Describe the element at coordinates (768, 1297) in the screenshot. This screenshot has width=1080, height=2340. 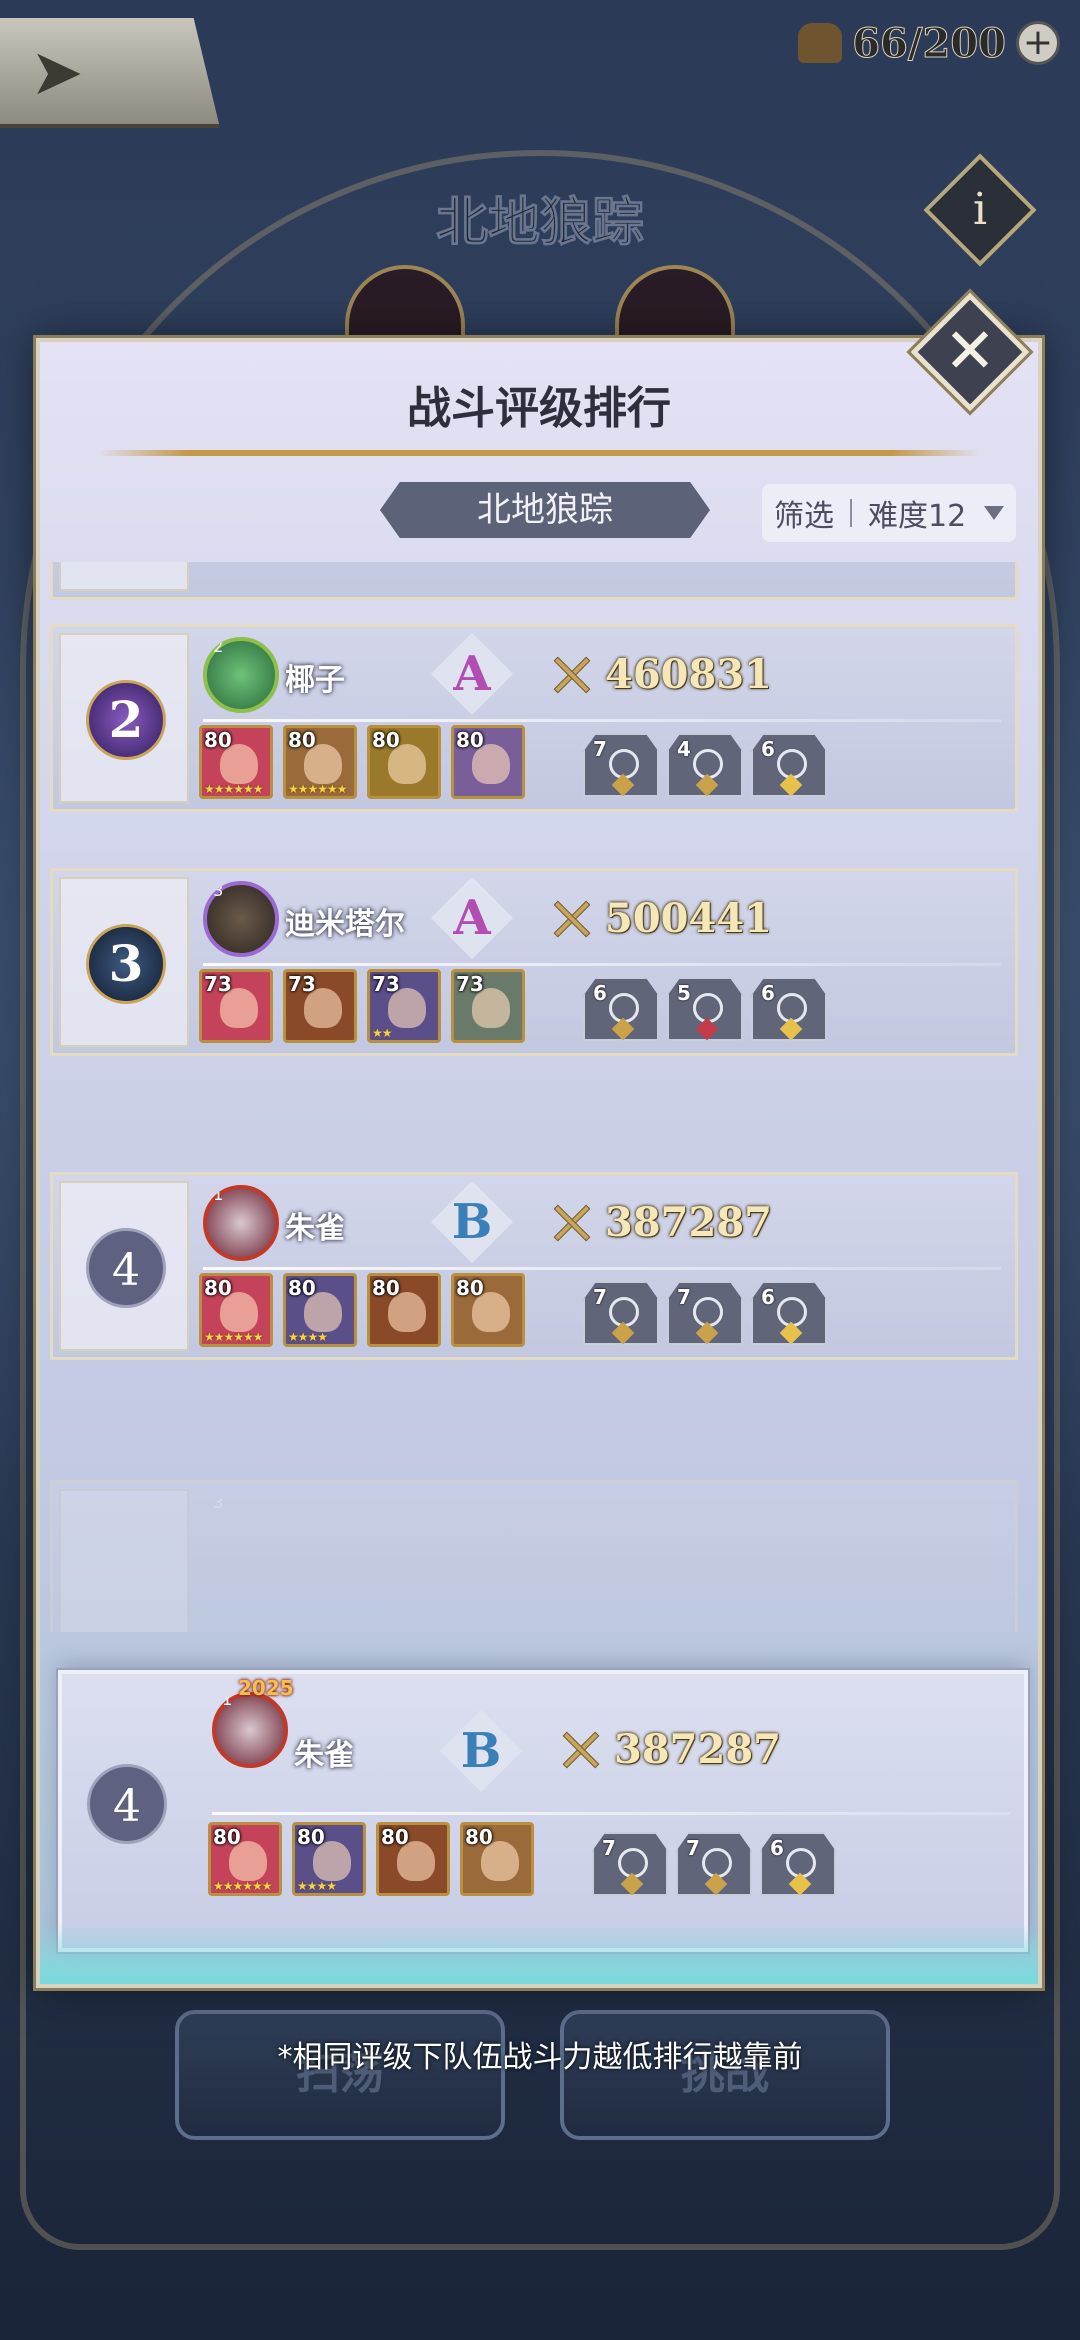
I see `relic-level: 6` at that location.